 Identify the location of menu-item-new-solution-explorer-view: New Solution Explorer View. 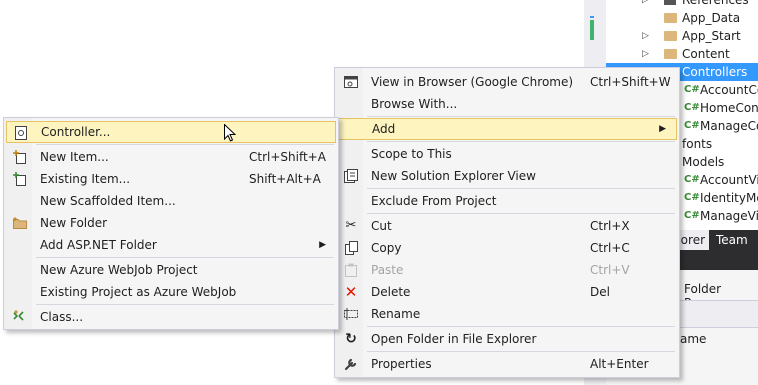
(507, 176).